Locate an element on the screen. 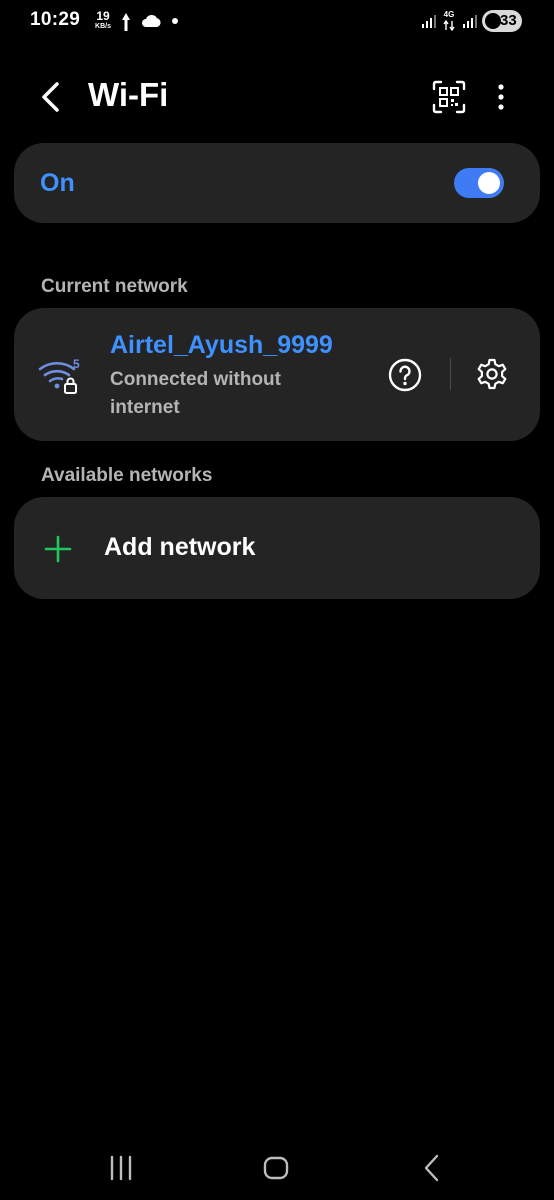 This screenshot has width=554, height=1200. settings-gear-icon is located at coordinates (492, 375).